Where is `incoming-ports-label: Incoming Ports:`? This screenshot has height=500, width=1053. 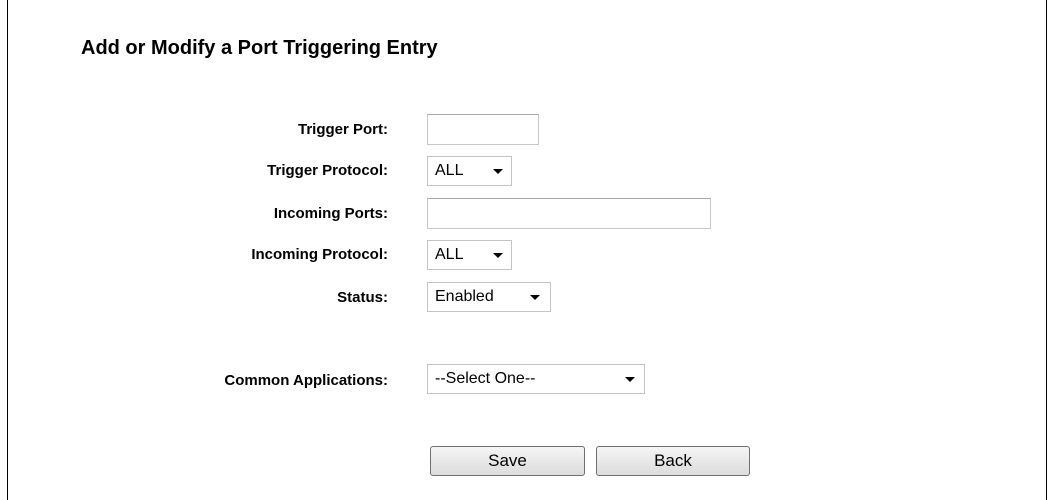
incoming-ports-label: Incoming Ports: is located at coordinates (330, 213).